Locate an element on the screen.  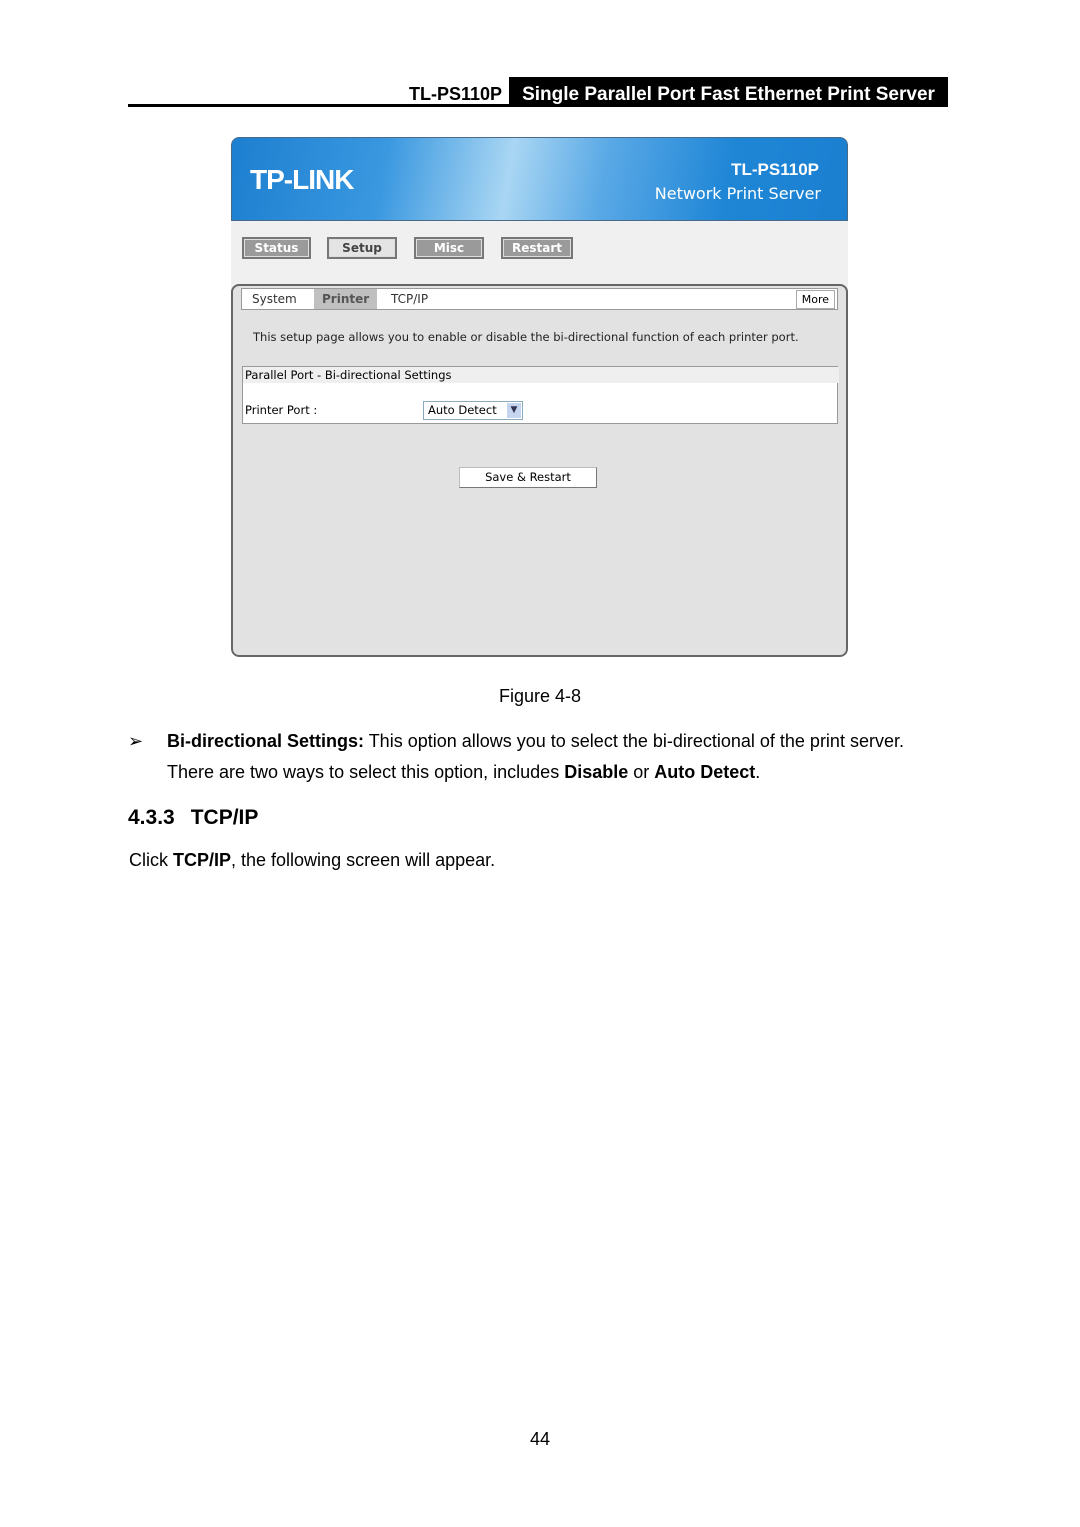
period: . is located at coordinates (758, 772).